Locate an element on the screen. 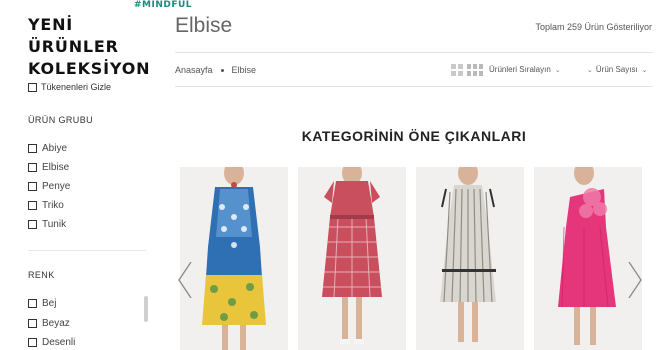 Image resolution: width=660 pixels, height=350 pixels. product-total: Toplam 259 Ürün Gösteriliyor is located at coordinates (593, 27).